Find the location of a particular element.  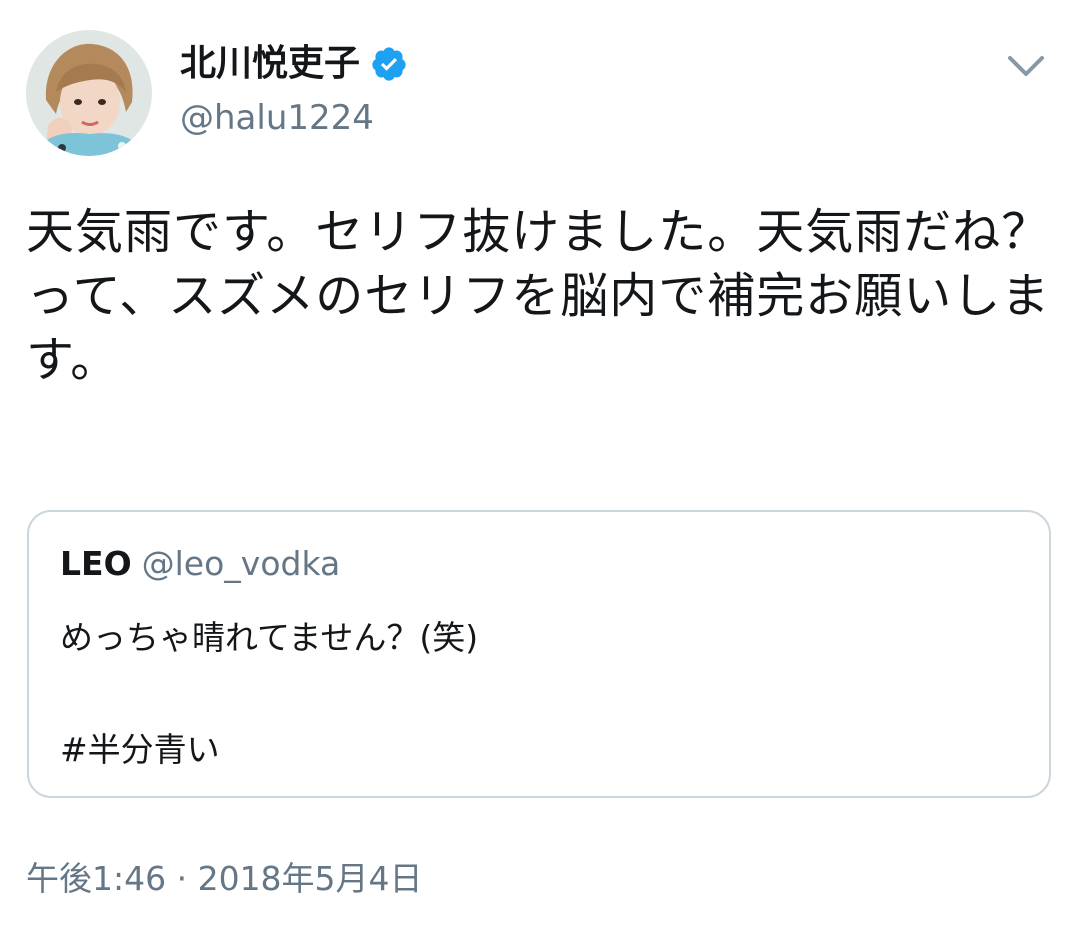

author-name-row: 北川悦吏子 is located at coordinates (294, 64).